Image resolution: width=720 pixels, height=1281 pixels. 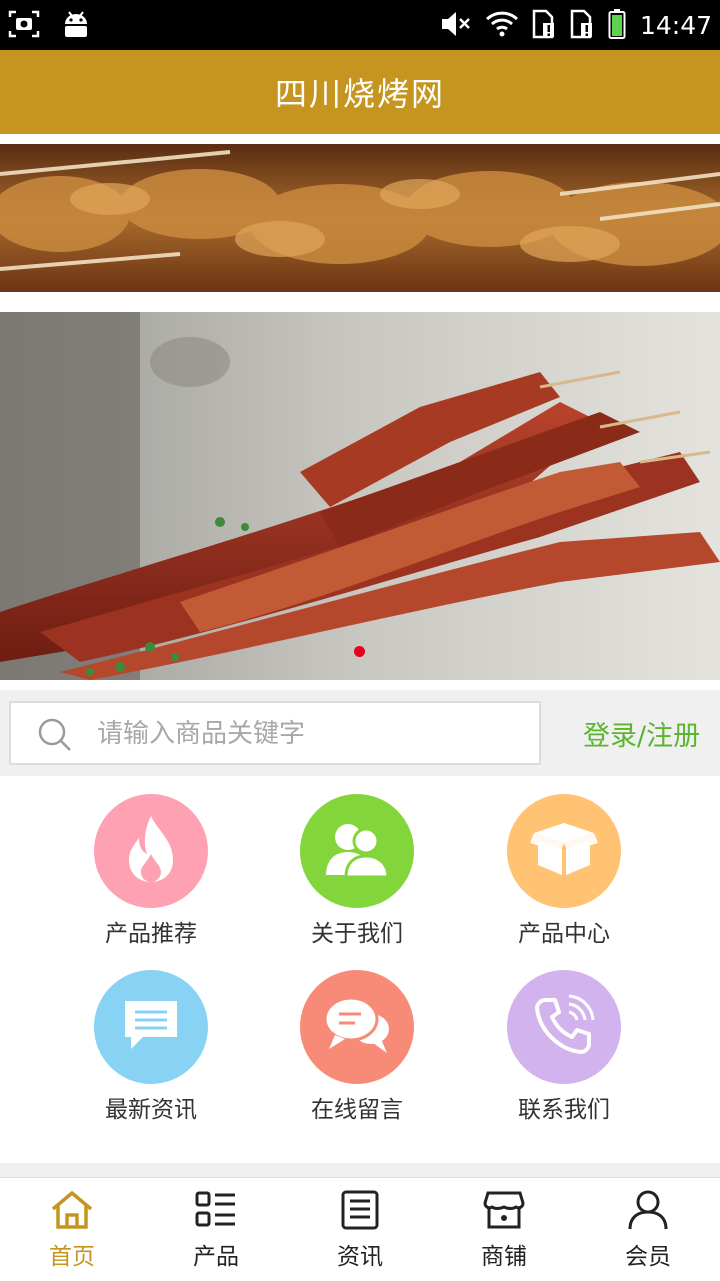 I want to click on bottom-nav: 首页 产品 资讯 商铺 会员, so click(x=360, y=1229).